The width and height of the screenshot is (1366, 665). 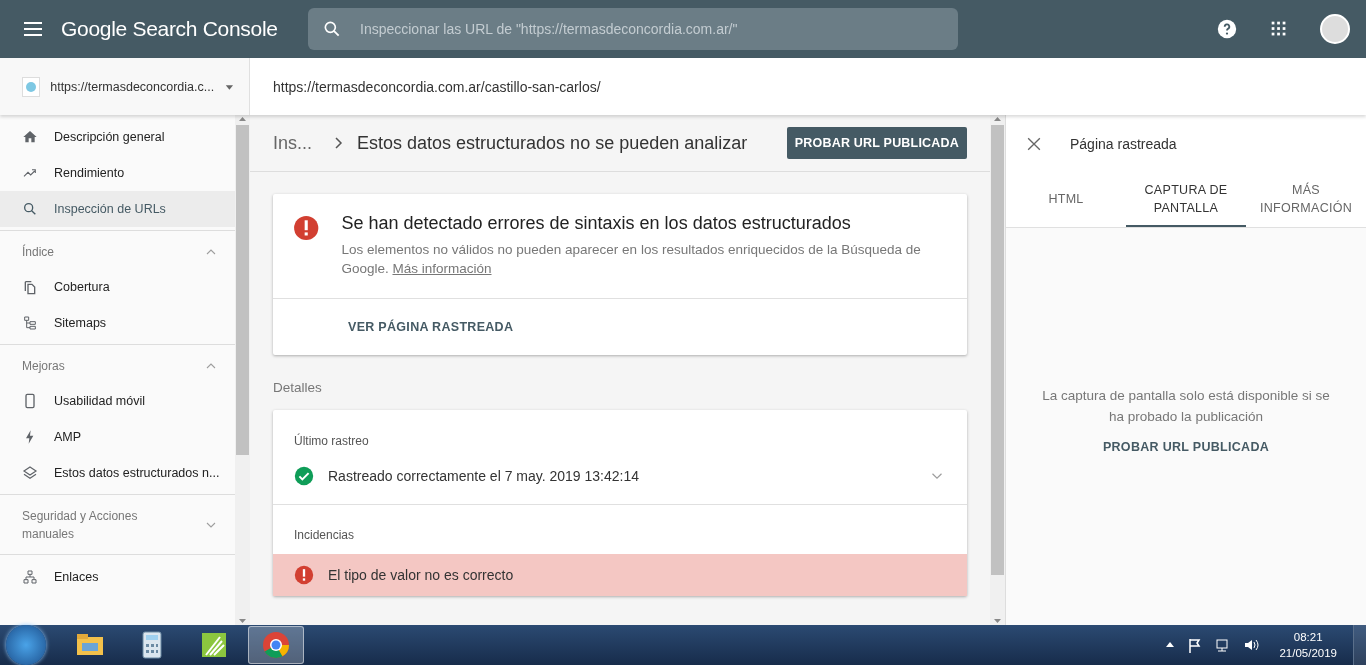 What do you see at coordinates (331, 440) in the screenshot?
I see `field-label: Último rastreo` at bounding box center [331, 440].